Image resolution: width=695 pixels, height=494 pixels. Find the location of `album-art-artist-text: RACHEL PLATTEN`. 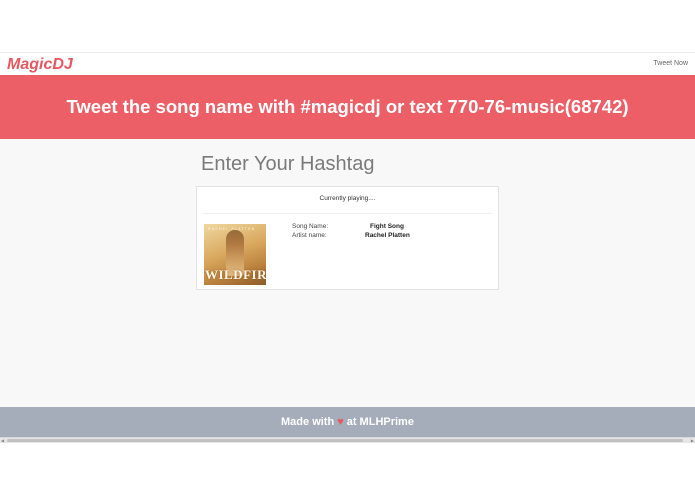

album-art-artist-text: RACHEL PLATTEN is located at coordinates (232, 229).